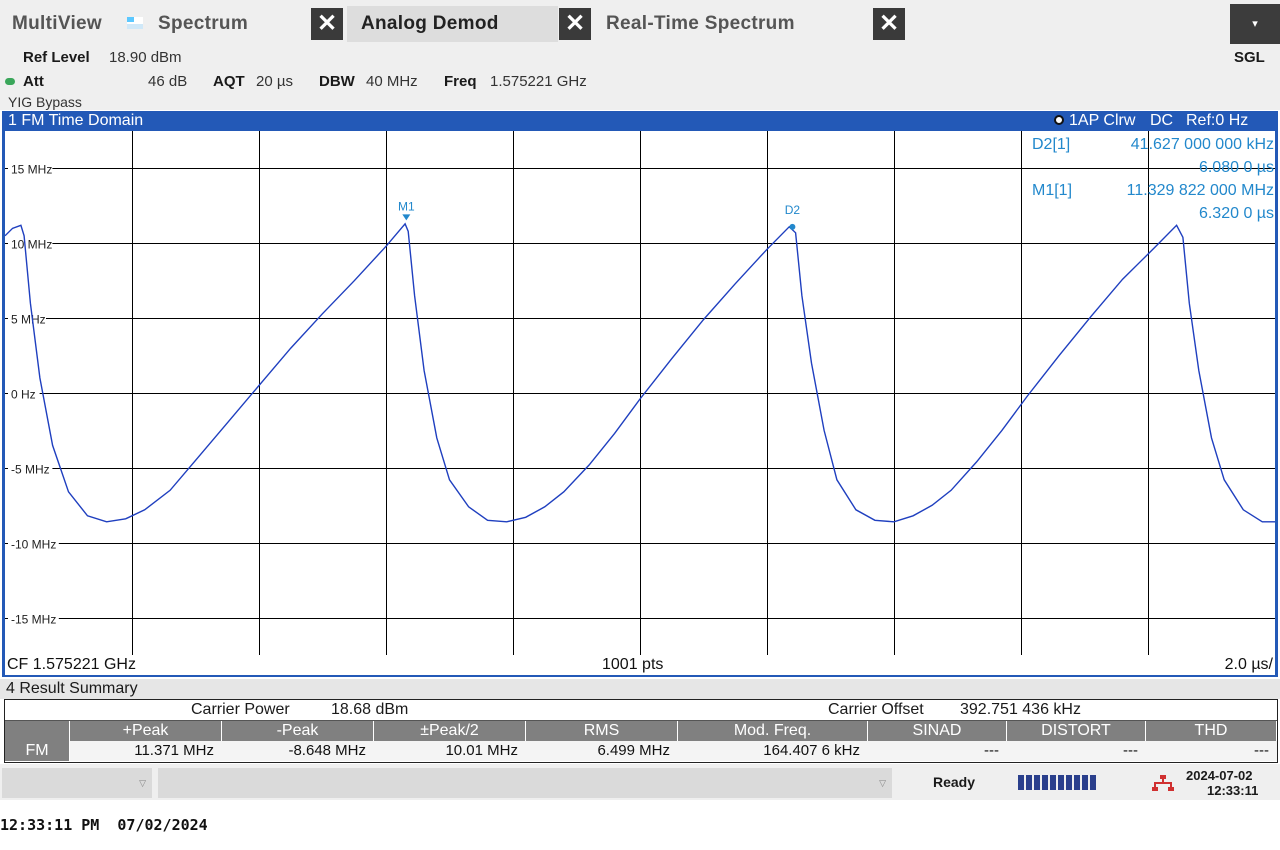 The width and height of the screenshot is (1280, 850). Describe the element at coordinates (1236, 167) in the screenshot. I see `d2-marker-time: 6.080 0 µs` at that location.